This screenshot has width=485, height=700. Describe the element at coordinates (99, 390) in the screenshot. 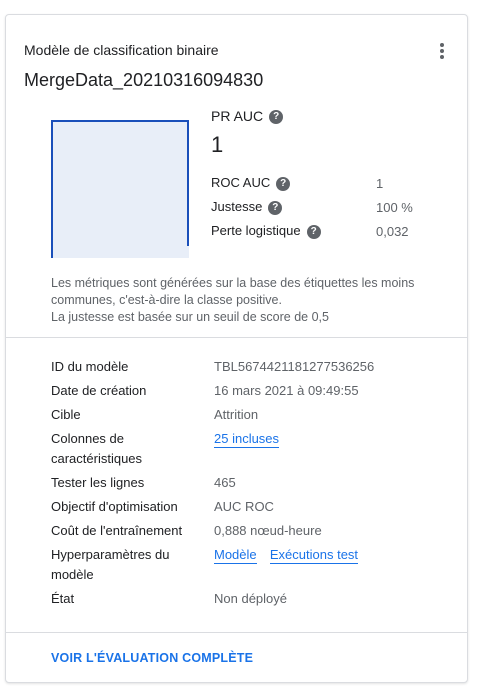

I see `created-label: Date de création` at that location.